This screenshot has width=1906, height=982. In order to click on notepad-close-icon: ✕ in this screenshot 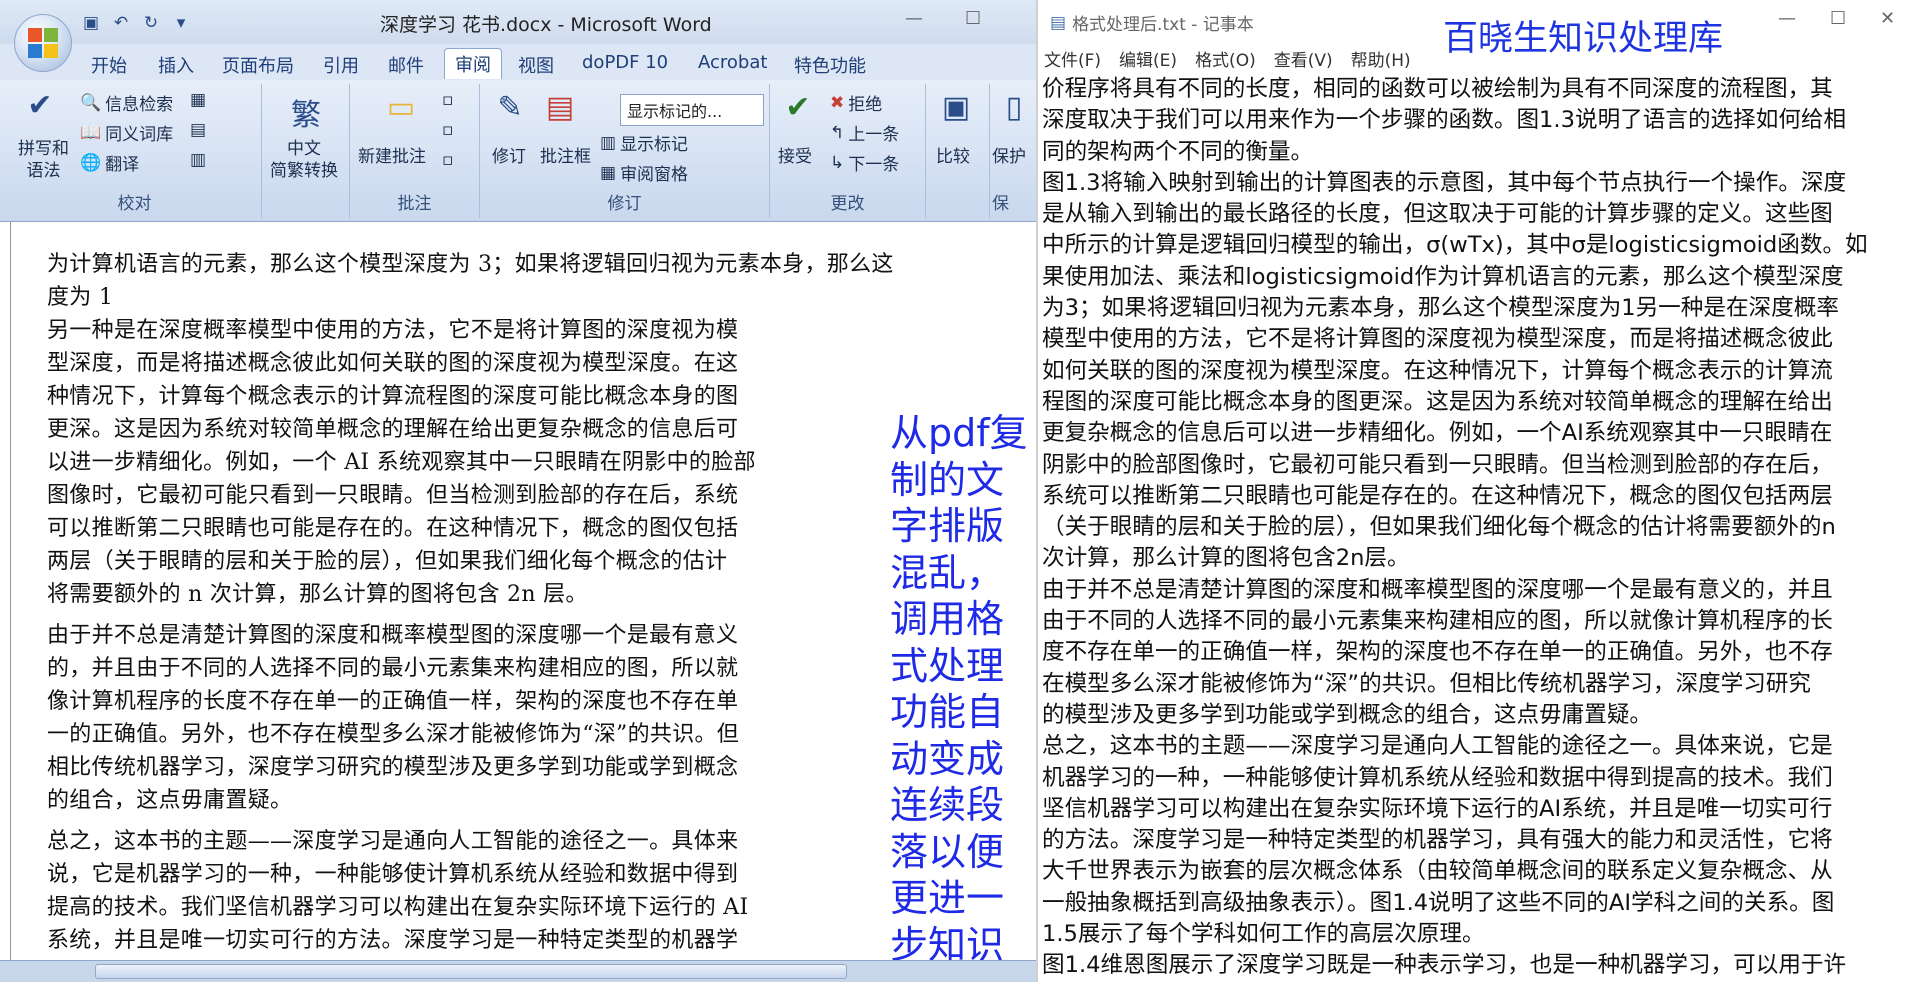, I will do `click(1887, 18)`.